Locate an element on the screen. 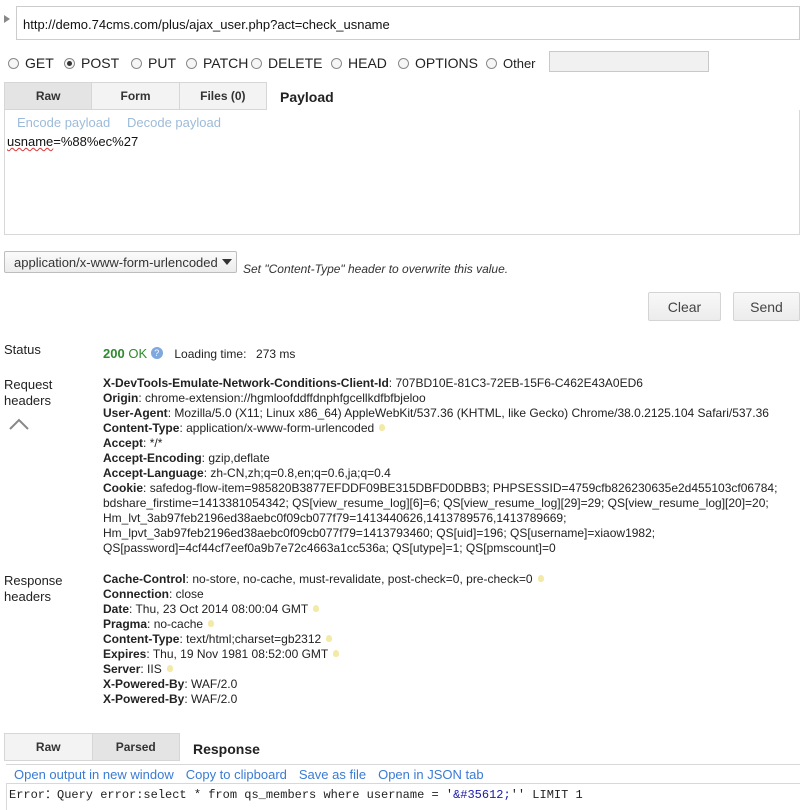  loading-time-label: Loading time: is located at coordinates (210, 354).